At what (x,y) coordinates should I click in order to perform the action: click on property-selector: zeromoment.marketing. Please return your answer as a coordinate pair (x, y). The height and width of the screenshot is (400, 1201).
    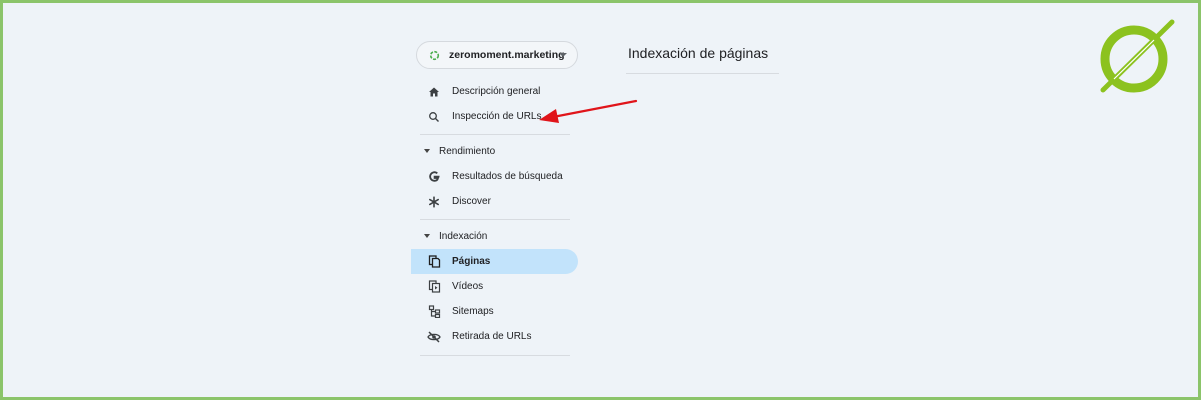
    Looking at the image, I should click on (497, 55).